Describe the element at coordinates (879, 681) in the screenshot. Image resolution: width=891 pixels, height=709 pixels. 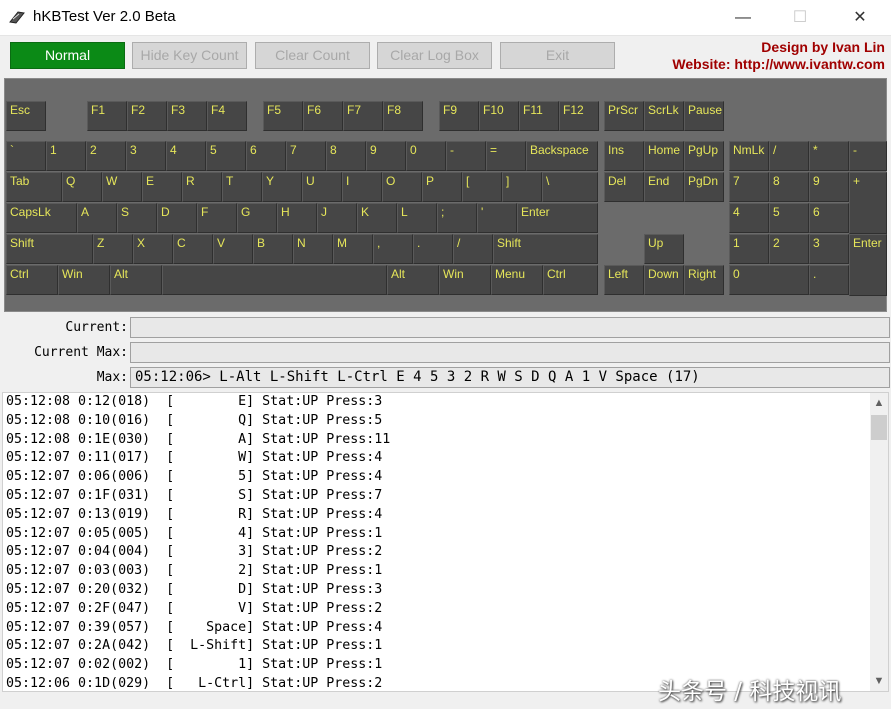
I see `scroll-down-icon: ▼` at that location.